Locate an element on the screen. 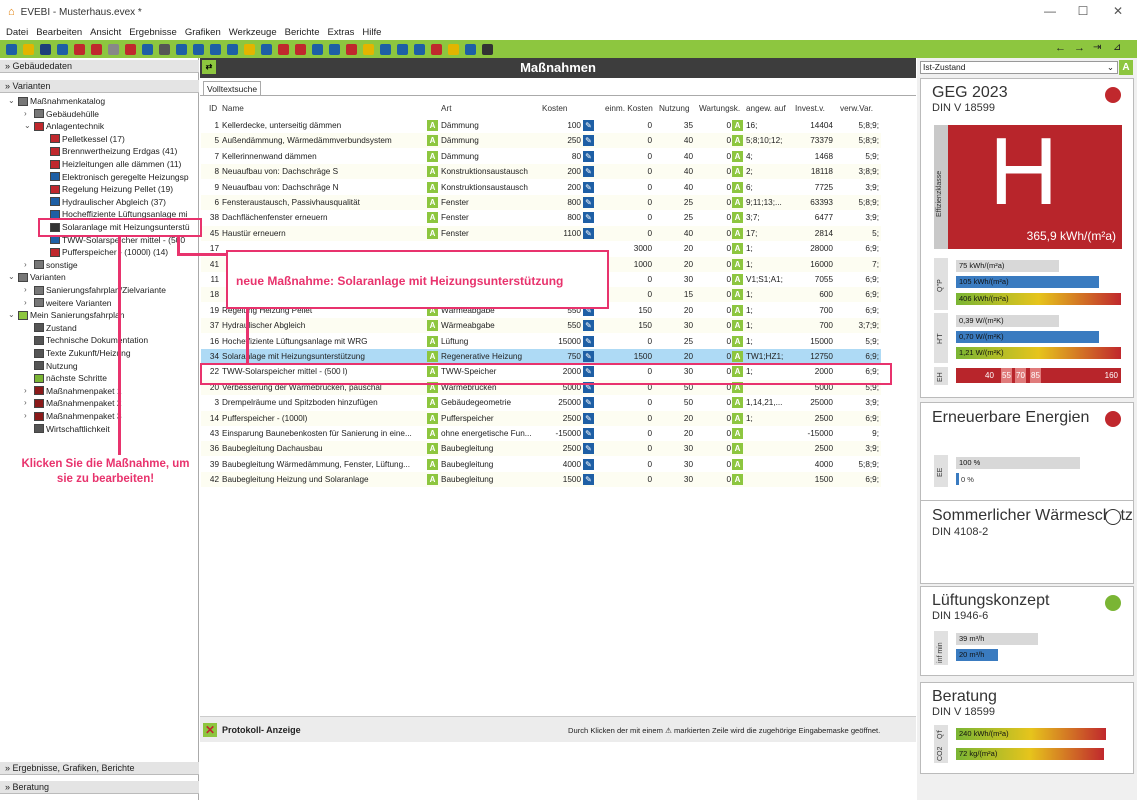 This screenshot has width=1137, height=800. menu-werkzeuge: Werkzeuge is located at coordinates (253, 32).